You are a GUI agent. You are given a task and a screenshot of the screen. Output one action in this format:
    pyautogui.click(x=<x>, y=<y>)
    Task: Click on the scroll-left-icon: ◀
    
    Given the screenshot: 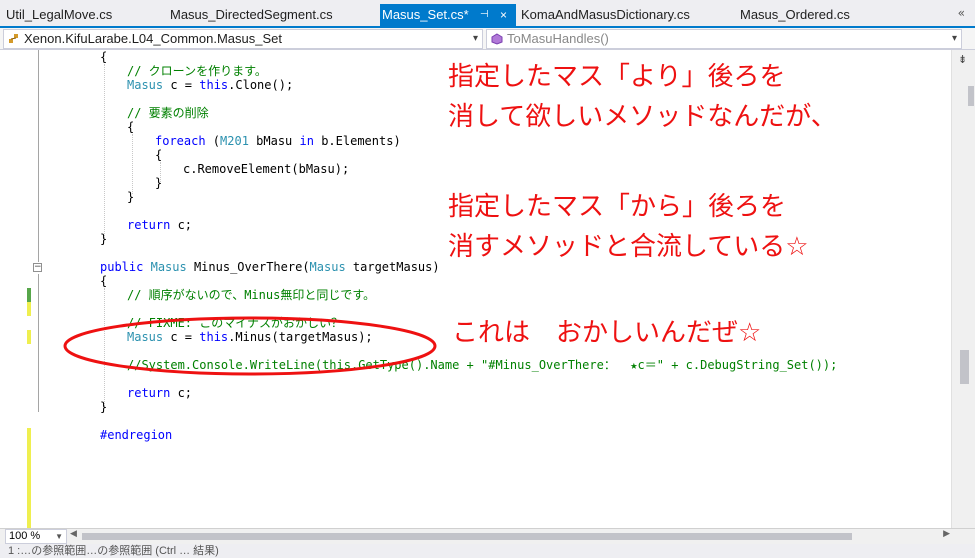 What is the action you would take?
    pyautogui.click(x=73, y=534)
    